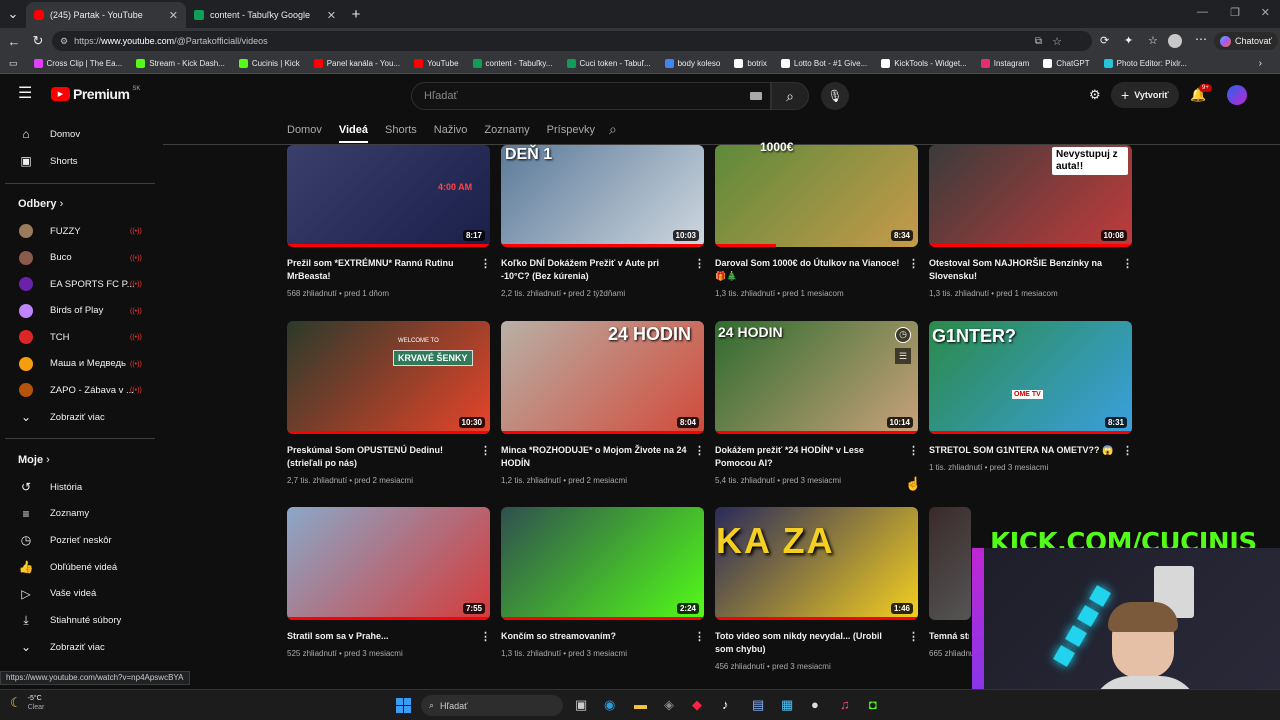  Describe the element at coordinates (356, 14) in the screenshot. I see `new-tab-button: +` at that location.